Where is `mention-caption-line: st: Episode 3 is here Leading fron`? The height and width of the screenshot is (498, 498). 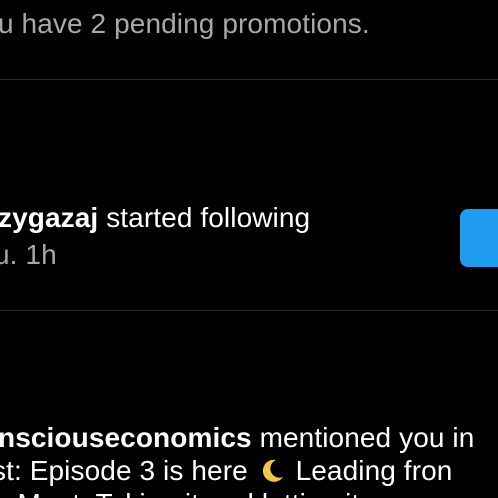
mention-caption-line: st: Episode 3 is here Leading fron is located at coordinates (226, 471).